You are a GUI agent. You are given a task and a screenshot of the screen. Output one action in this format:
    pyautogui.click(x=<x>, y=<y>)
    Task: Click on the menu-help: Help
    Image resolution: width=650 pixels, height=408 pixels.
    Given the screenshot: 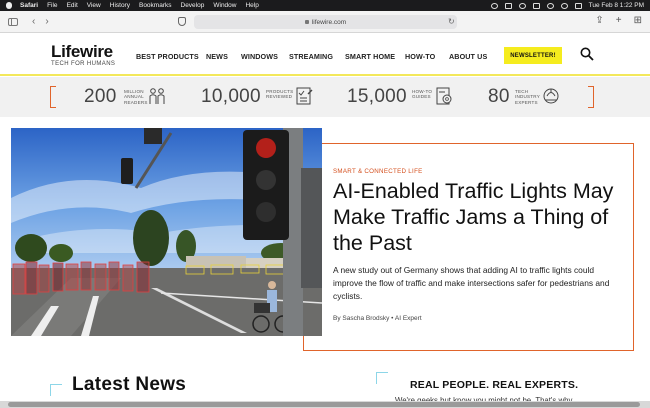 What is the action you would take?
    pyautogui.click(x=251, y=5)
    